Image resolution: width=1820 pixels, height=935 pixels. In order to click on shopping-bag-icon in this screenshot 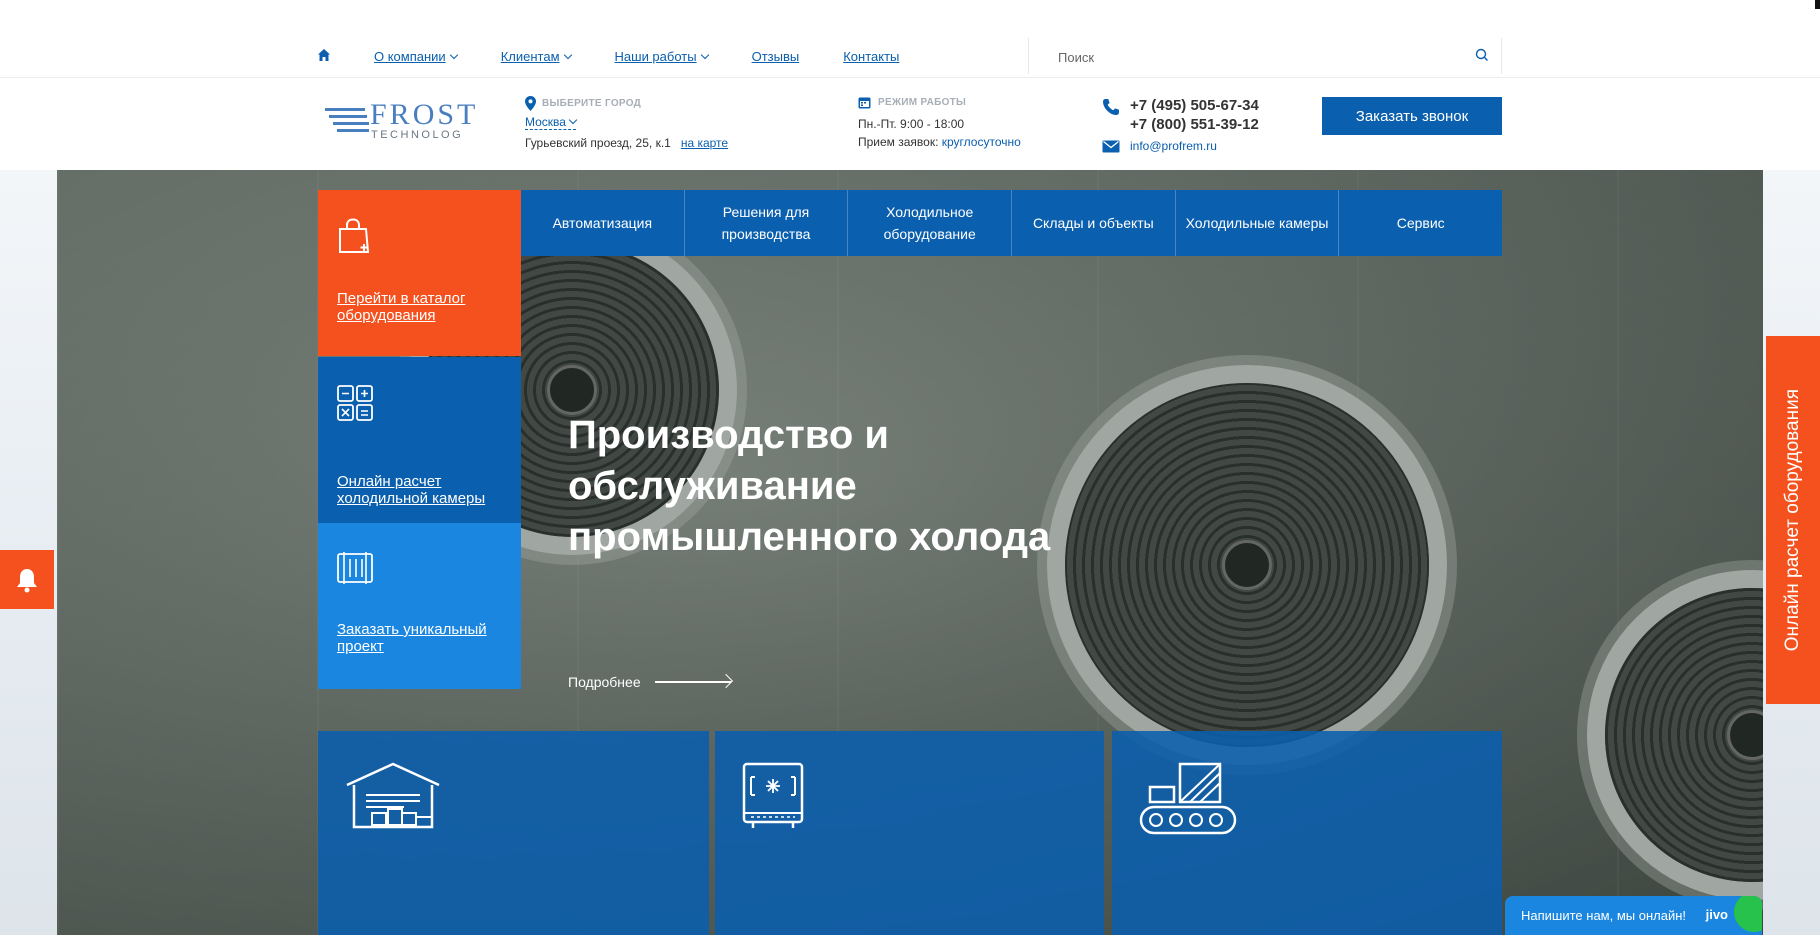, I will do `click(354, 235)`.